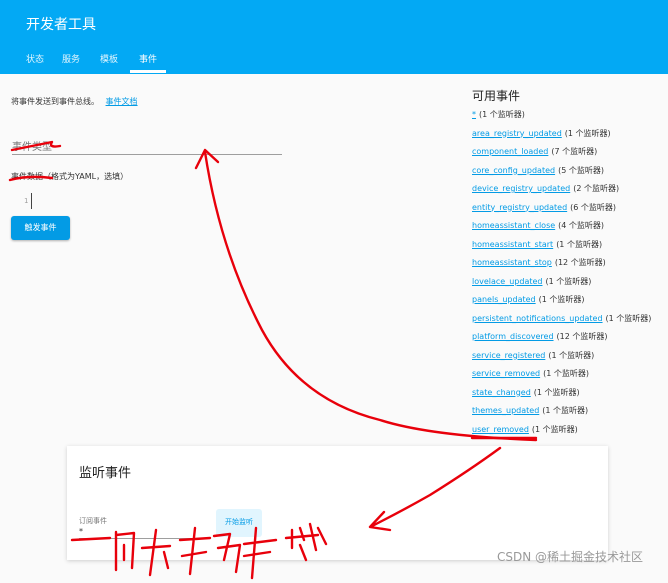 The width and height of the screenshot is (668, 583). I want to click on tab-states: 状态, so click(35, 58).